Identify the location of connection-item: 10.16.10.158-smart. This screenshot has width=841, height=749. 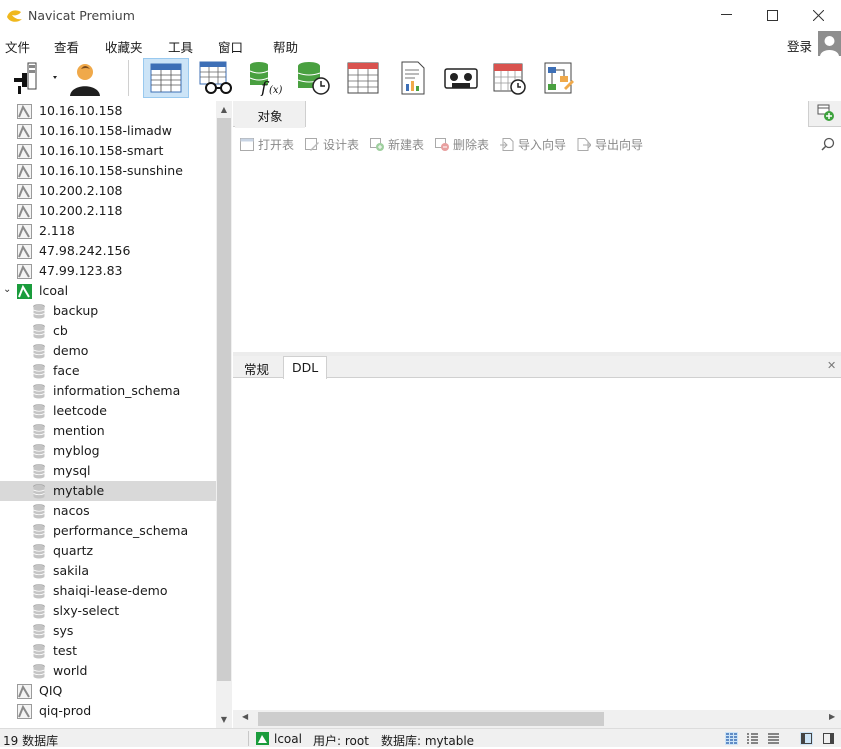
(108, 151).